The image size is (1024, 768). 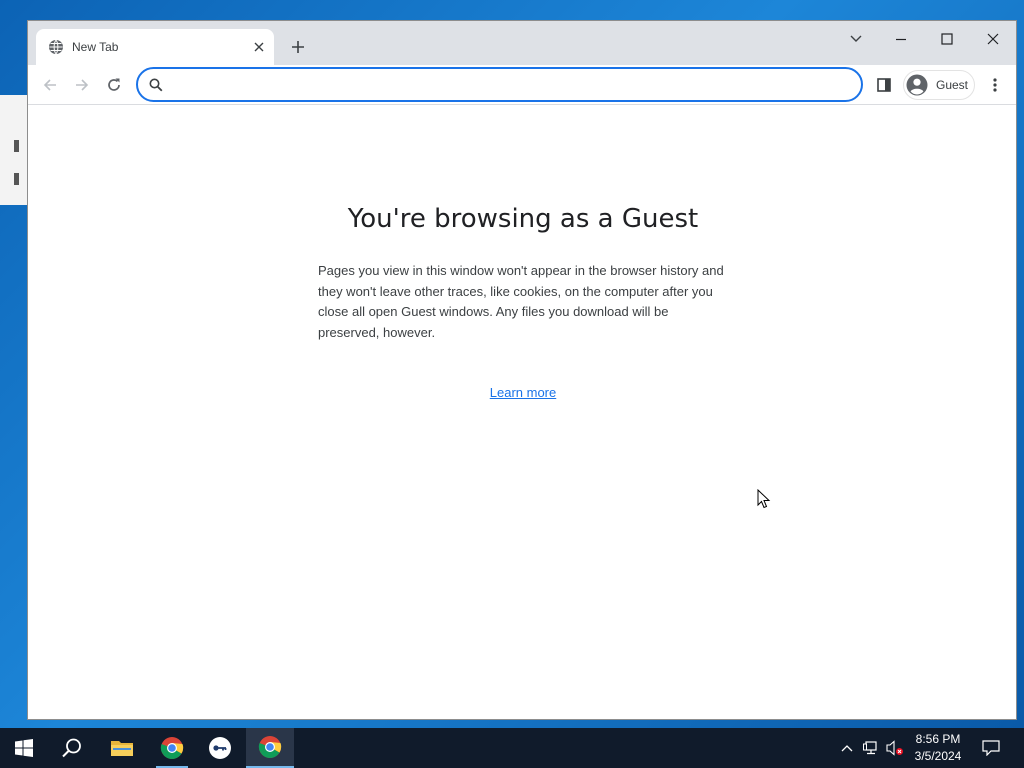 I want to click on notifications-icon, so click(x=991, y=748).